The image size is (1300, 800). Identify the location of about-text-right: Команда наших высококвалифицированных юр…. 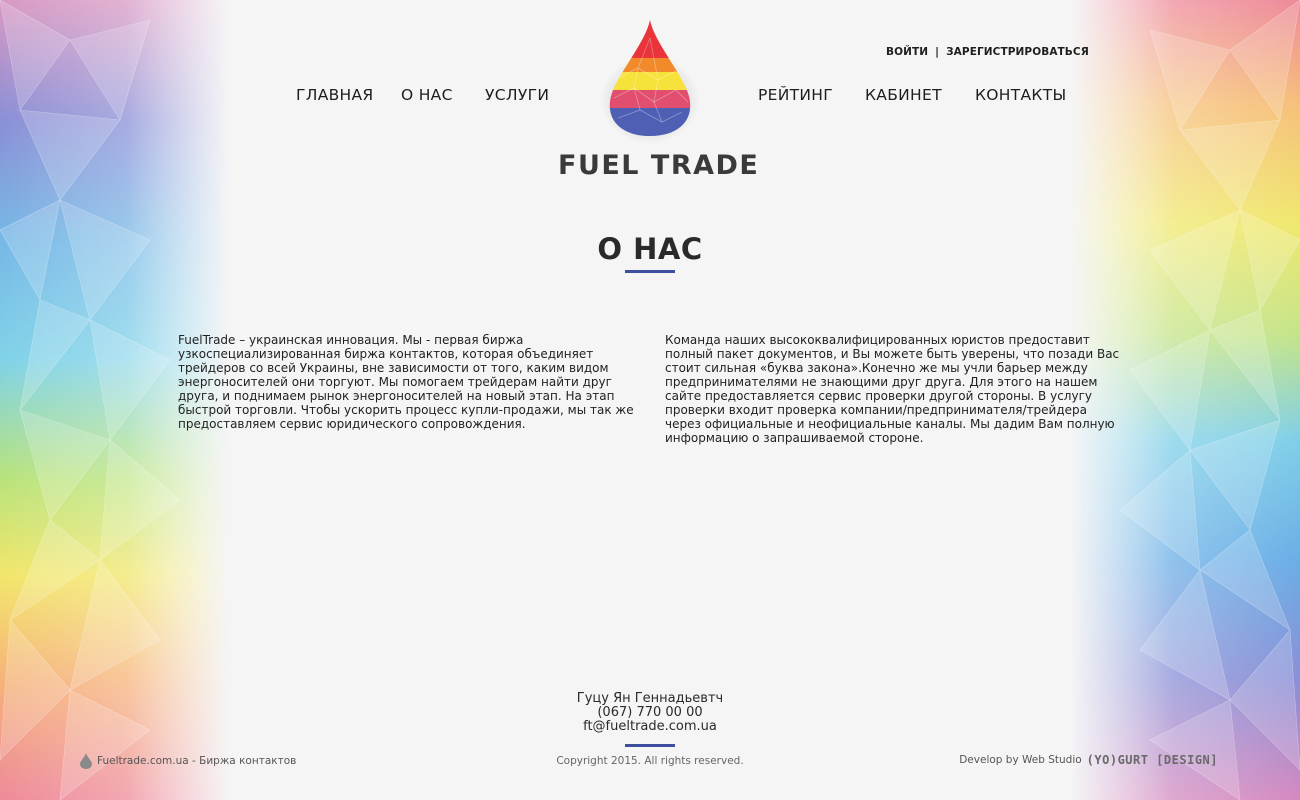
(892, 389).